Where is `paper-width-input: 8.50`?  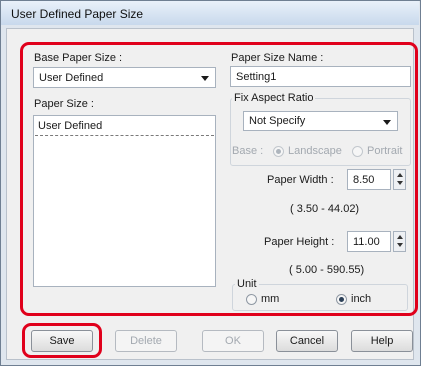 paper-width-input: 8.50 is located at coordinates (369, 179).